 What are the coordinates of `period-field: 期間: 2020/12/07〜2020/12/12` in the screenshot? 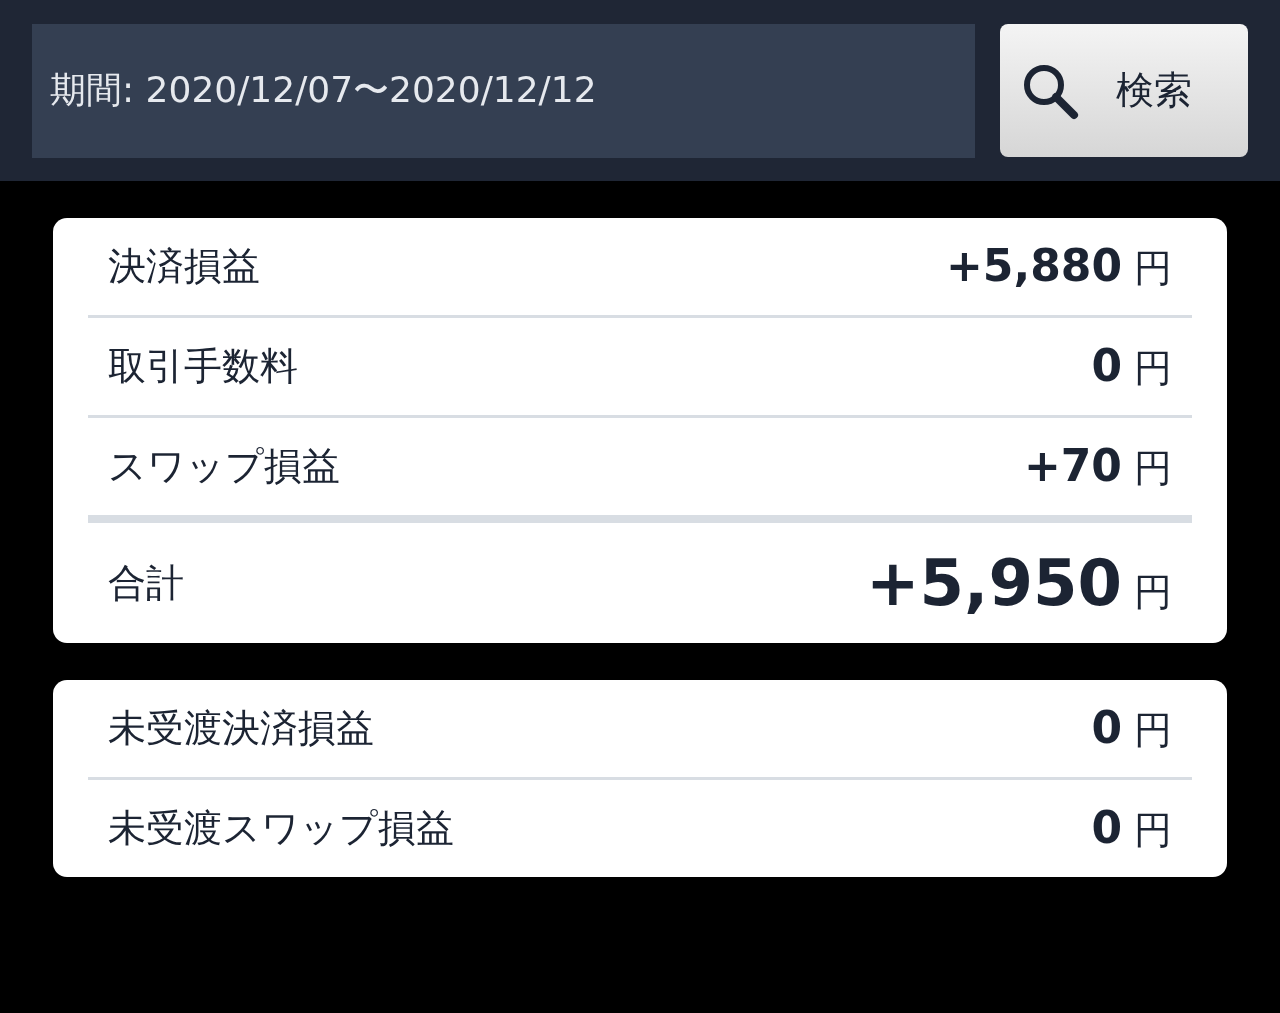 It's located at (503, 90).